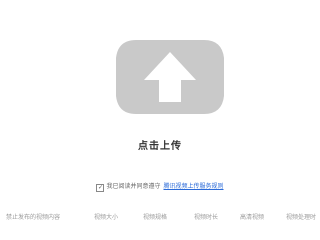 The width and height of the screenshot is (320, 240). What do you see at coordinates (170, 77) in the screenshot?
I see `upload-arrow-icon` at bounding box center [170, 77].